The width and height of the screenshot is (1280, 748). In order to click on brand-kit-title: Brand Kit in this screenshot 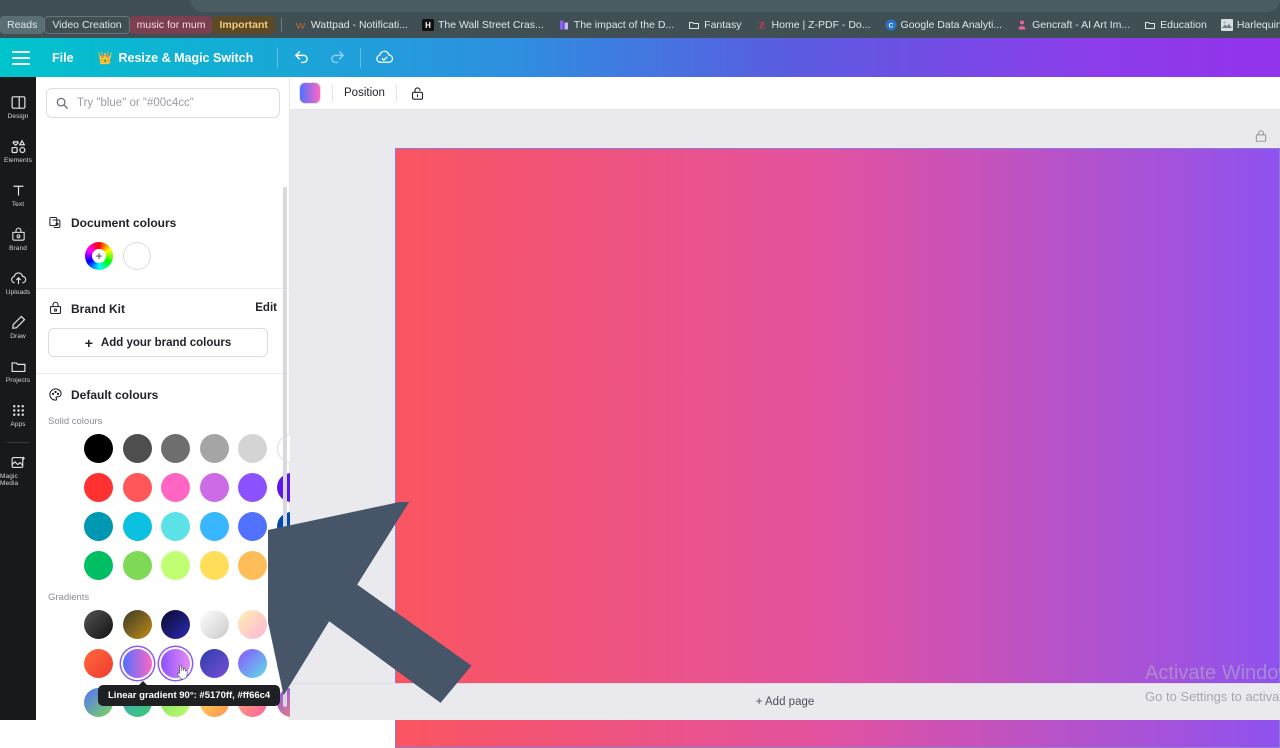, I will do `click(98, 308)`.